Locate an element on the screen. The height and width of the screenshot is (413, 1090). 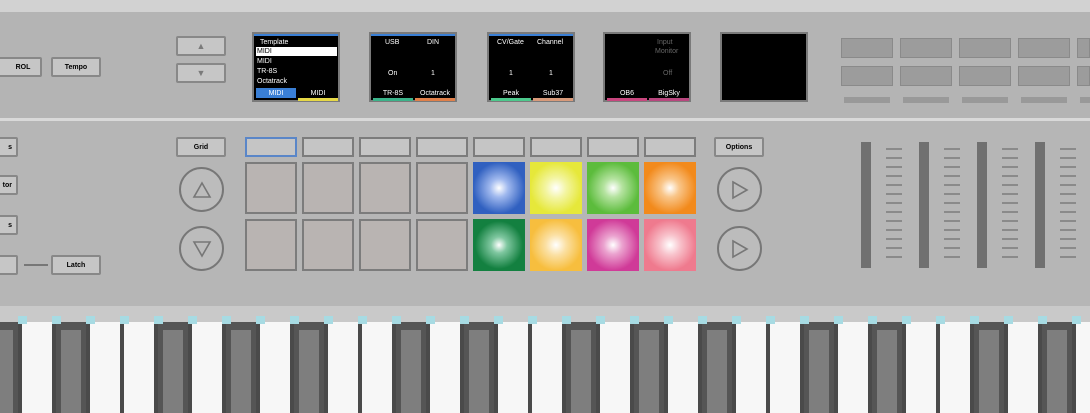
pad-lit-pink is located at coordinates (670, 245).